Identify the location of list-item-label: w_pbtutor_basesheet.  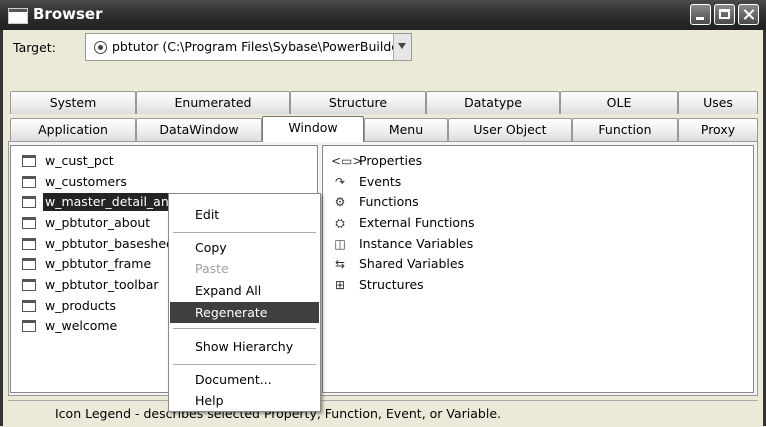
(112, 243).